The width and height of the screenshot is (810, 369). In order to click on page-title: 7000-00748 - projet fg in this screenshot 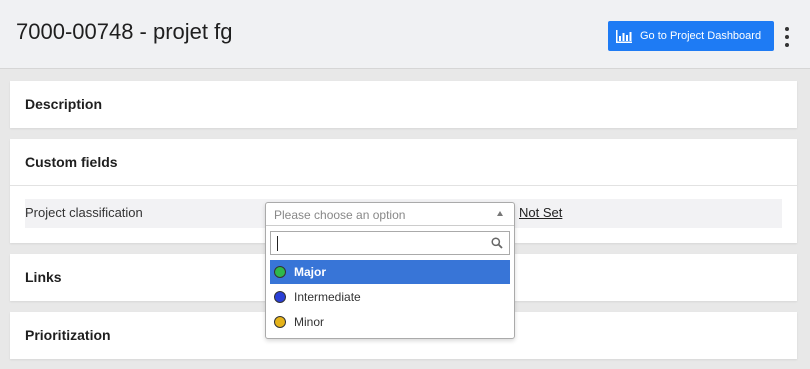, I will do `click(124, 31)`.